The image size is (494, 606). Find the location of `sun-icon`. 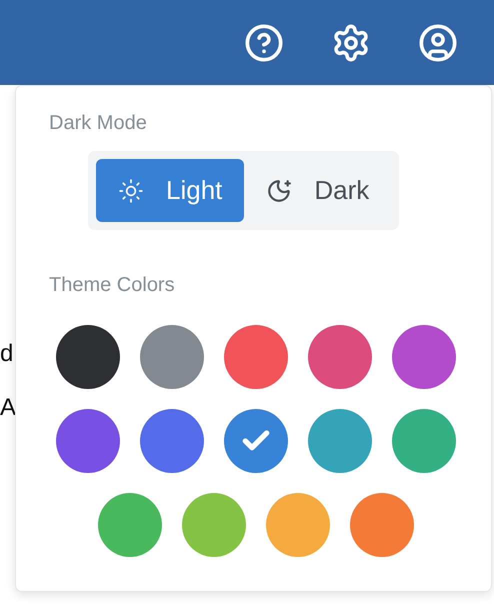

sun-icon is located at coordinates (131, 191).